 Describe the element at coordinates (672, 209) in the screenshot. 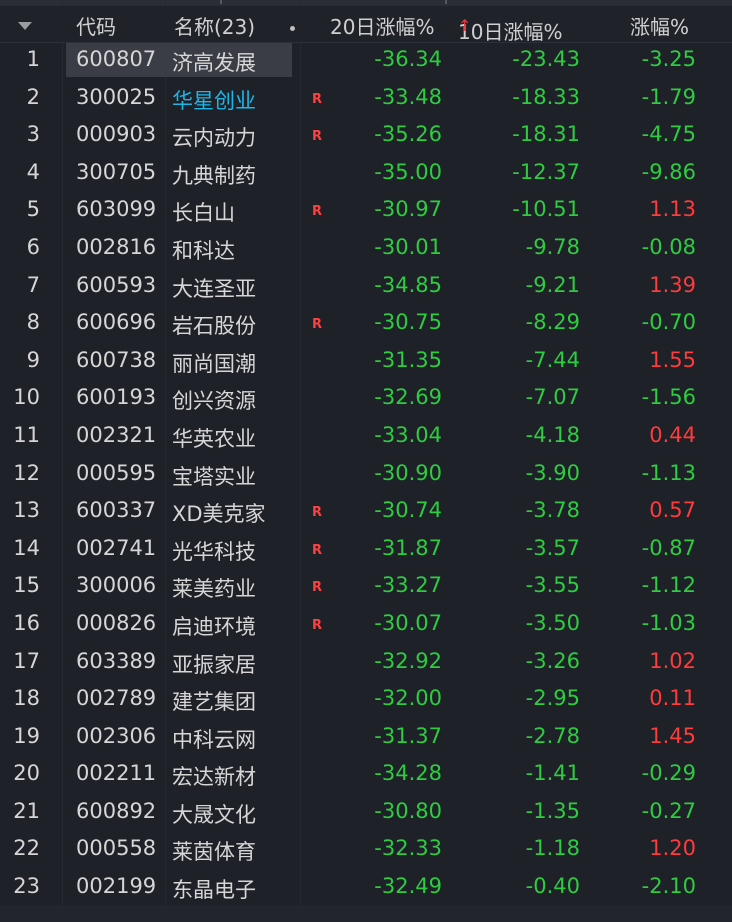

I see `change-pct: 1.13` at that location.